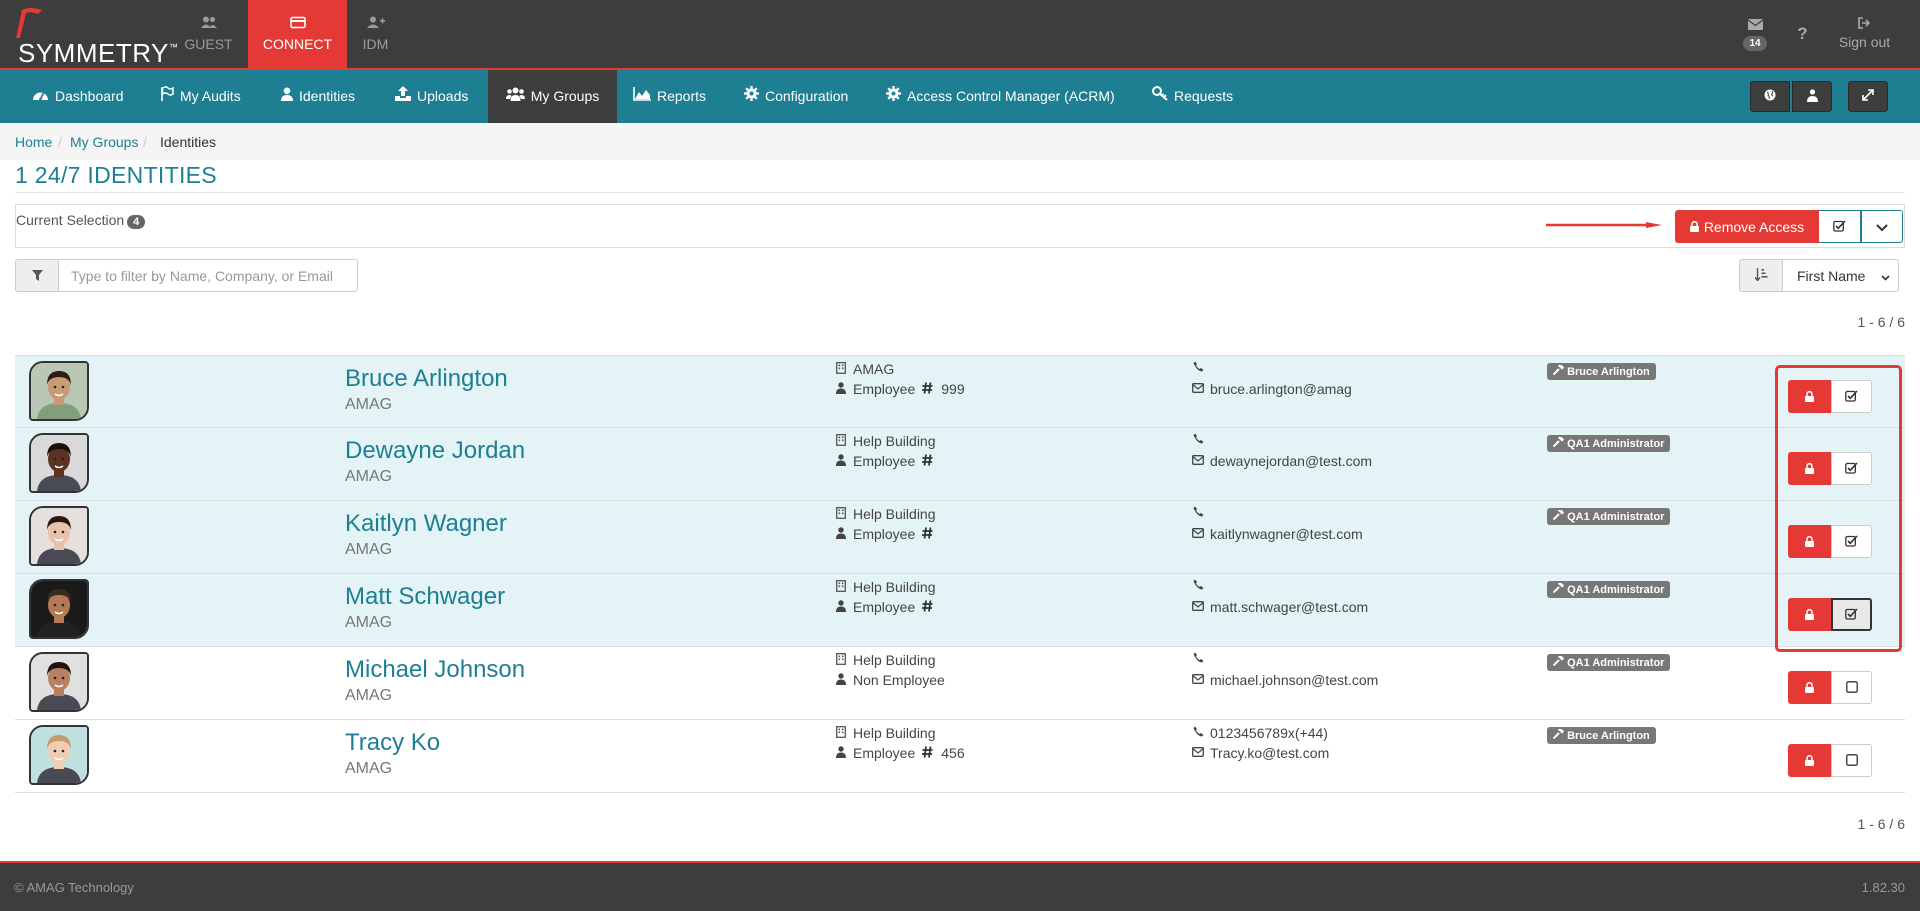 The width and height of the screenshot is (1920, 911). Describe the element at coordinates (1802, 34) in the screenshot. I see `help-button: ?` at that location.